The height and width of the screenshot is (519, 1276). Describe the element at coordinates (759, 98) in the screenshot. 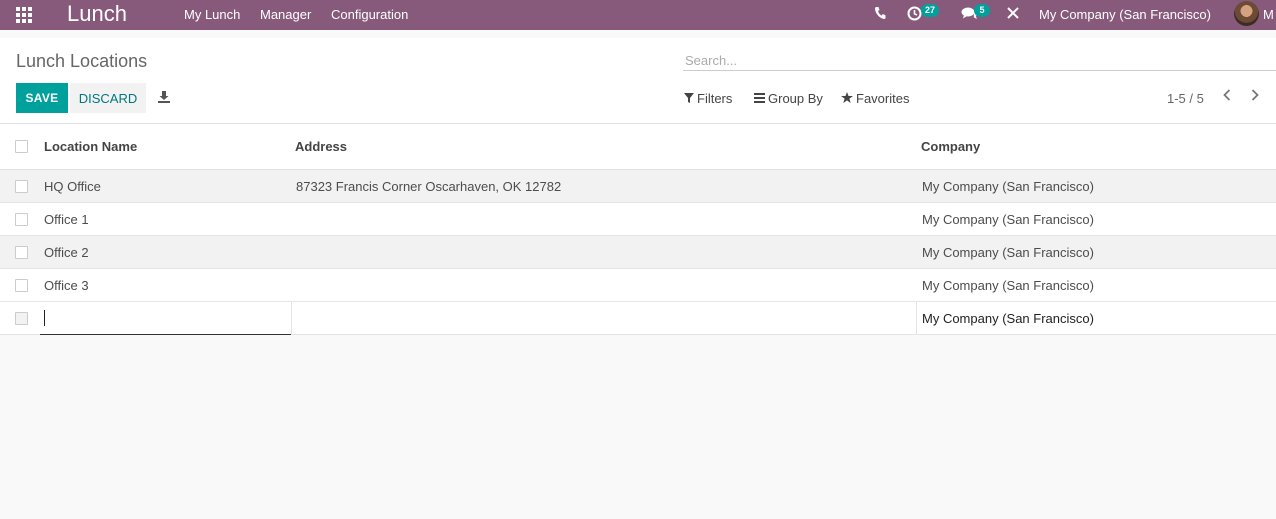

I see `bars-icon` at that location.